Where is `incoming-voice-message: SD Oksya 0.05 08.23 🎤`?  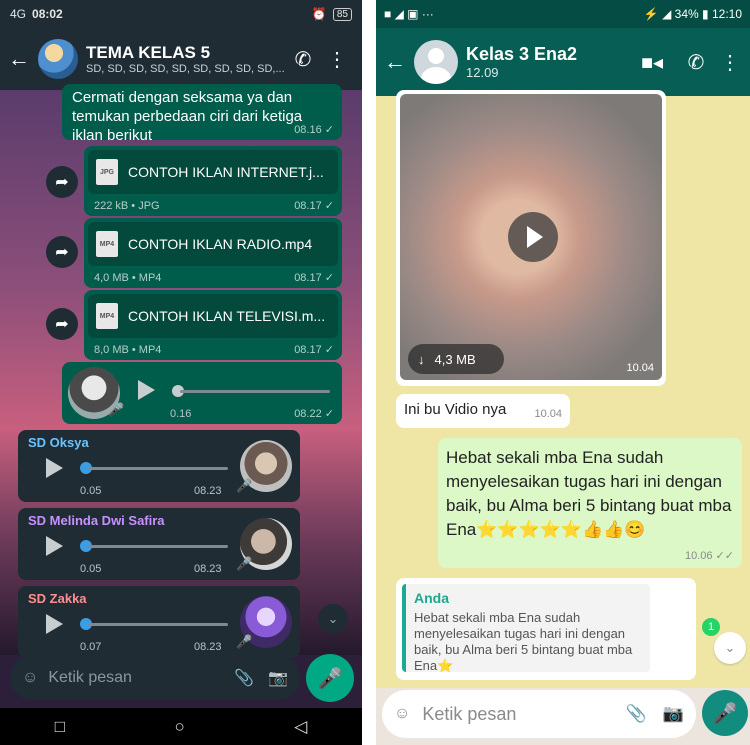
incoming-voice-message: SD Oksya 0.05 08.23 🎤 is located at coordinates (159, 466).